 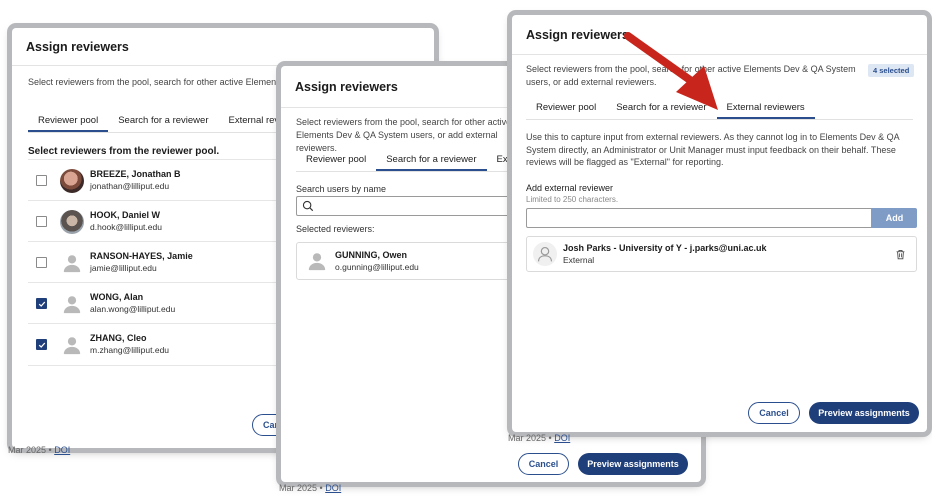 What do you see at coordinates (117, 297) in the screenshot?
I see `reviewer-name: WONG, Alan` at bounding box center [117, 297].